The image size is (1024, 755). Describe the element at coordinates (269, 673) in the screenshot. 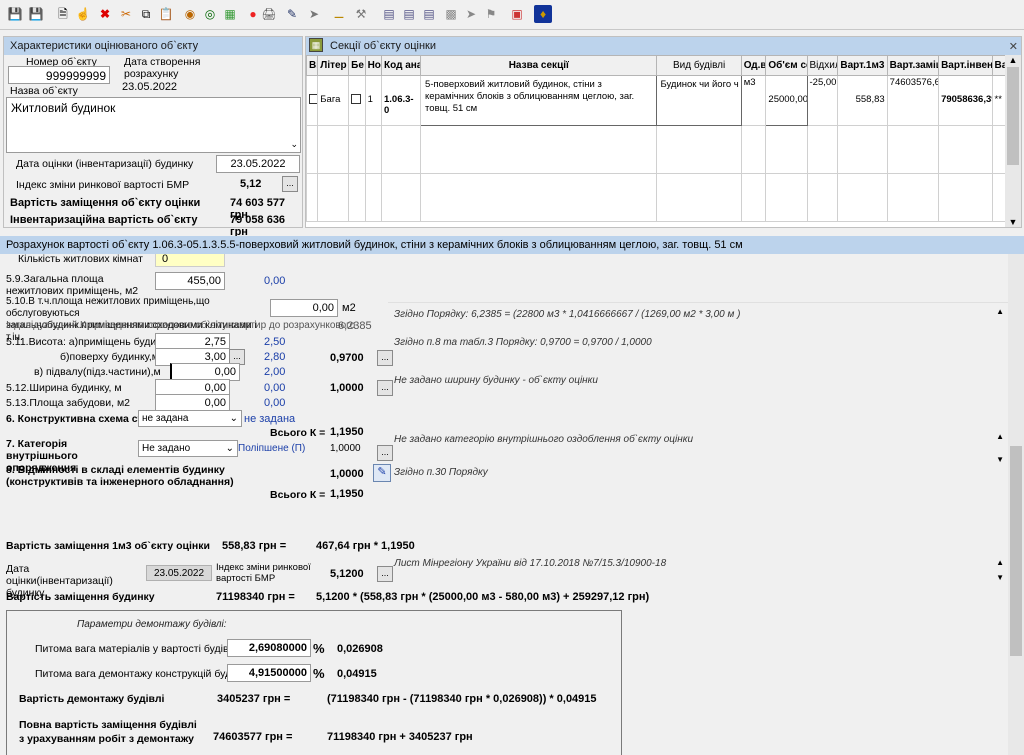

I see `dem-input: 4,91500000` at that location.